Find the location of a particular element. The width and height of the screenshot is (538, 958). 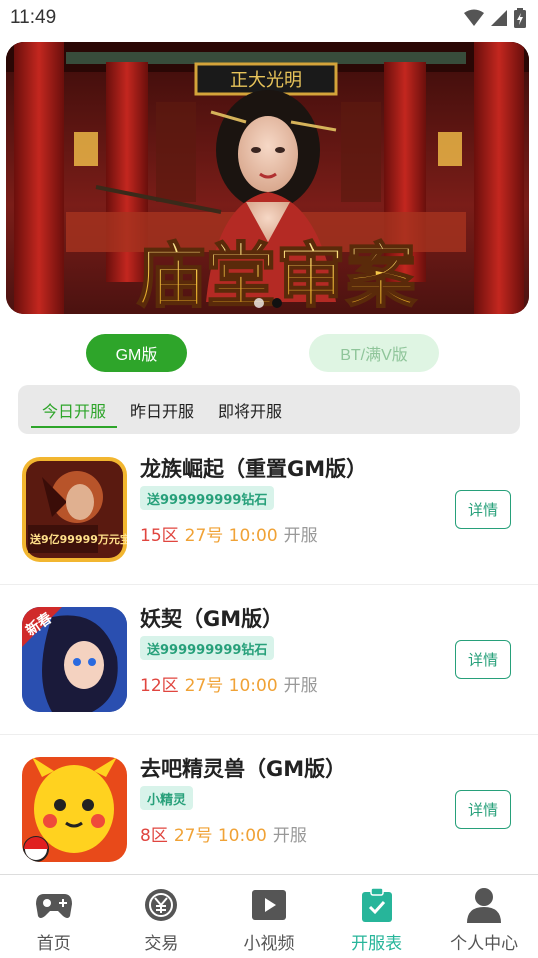

gamepad-icon is located at coordinates (53, 905).